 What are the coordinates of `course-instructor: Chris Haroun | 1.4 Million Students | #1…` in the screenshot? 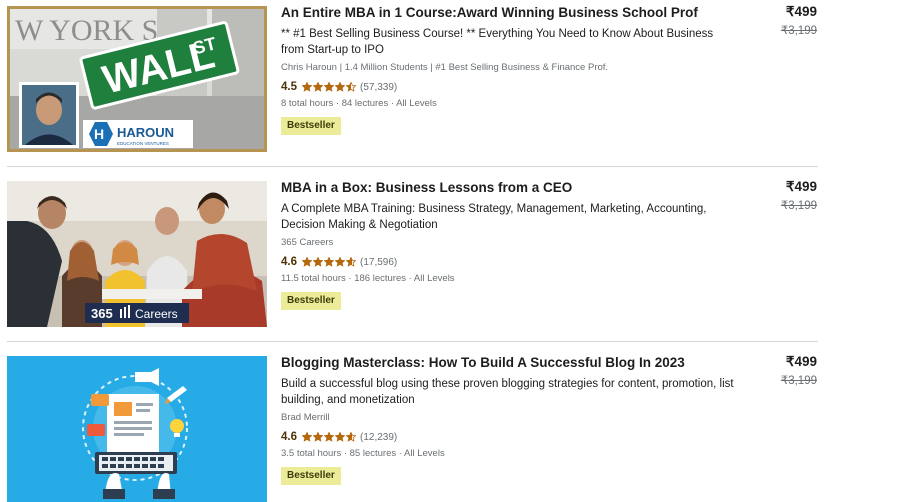 It's located at (445, 67).